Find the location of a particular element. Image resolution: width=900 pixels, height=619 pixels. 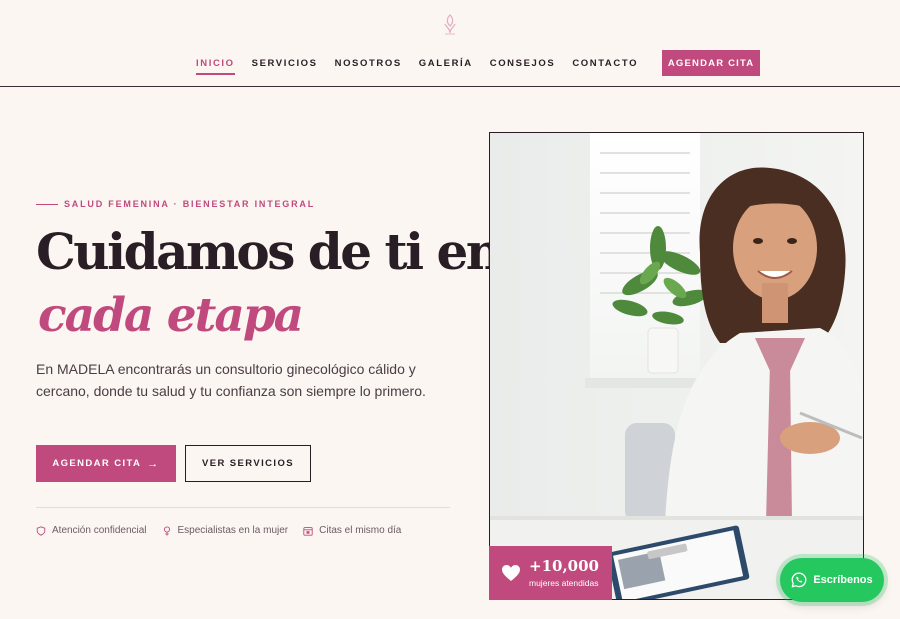

hero-agendar-cita-button: AGENDAR CITA → is located at coordinates (106, 463).